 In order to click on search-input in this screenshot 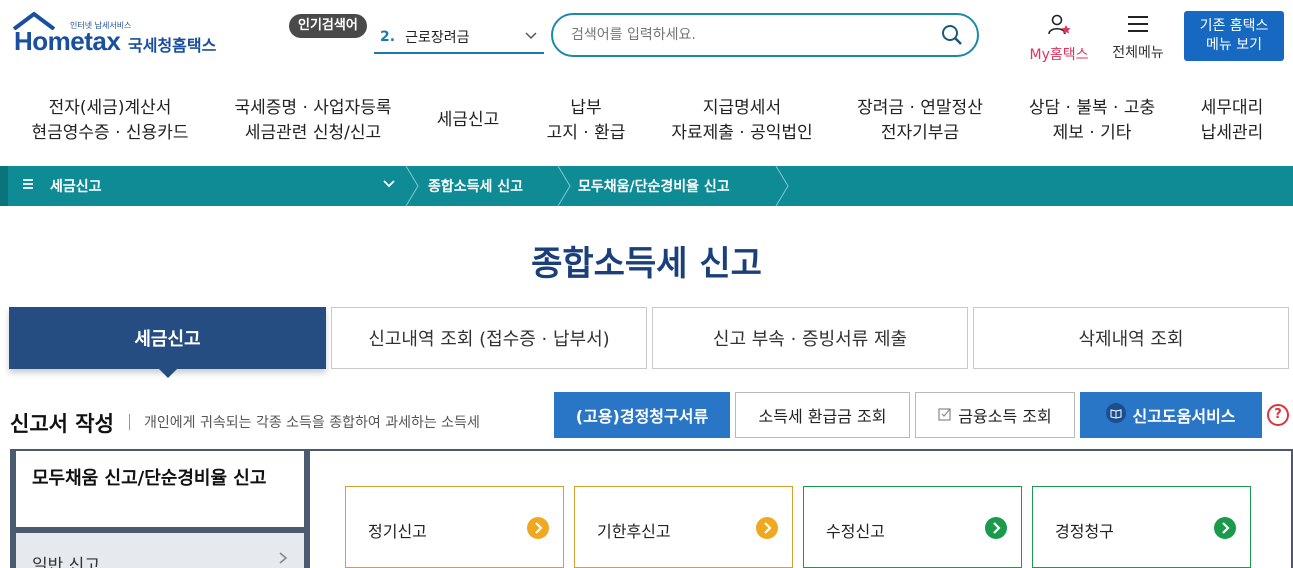, I will do `click(751, 35)`.